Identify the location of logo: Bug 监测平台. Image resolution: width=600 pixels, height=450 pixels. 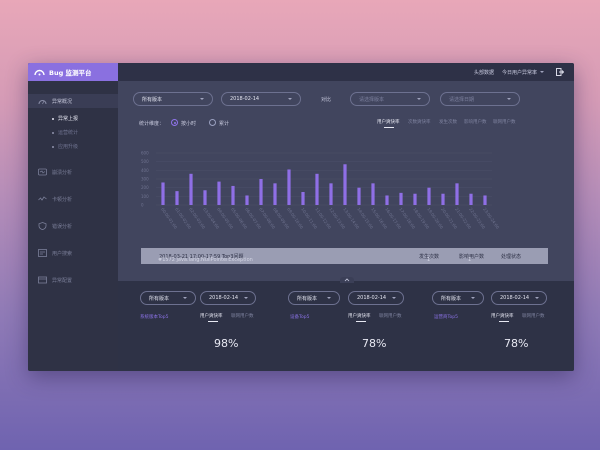
(73, 72).